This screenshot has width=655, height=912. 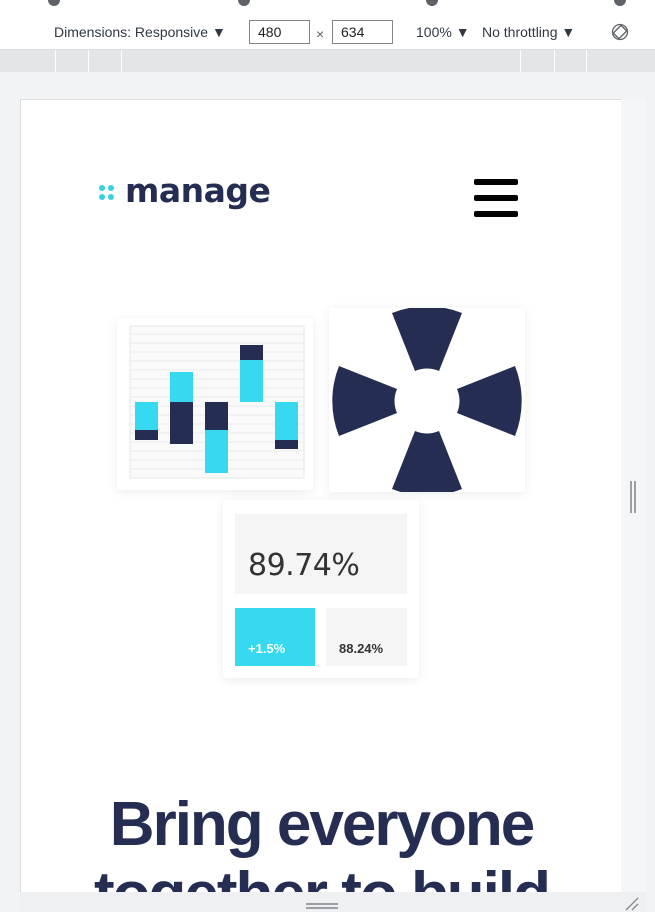 What do you see at coordinates (275, 637) in the screenshot?
I see `stat-change-tile: +1.5%` at bounding box center [275, 637].